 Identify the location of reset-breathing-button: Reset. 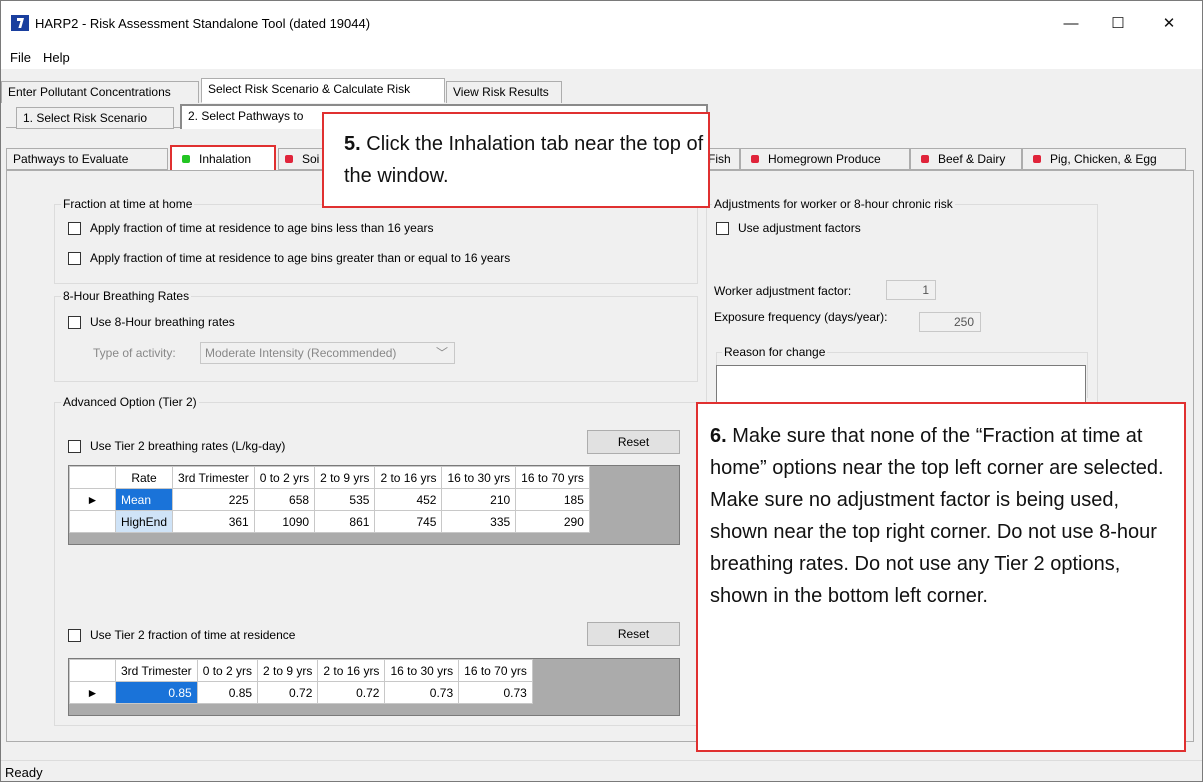
(633, 442).